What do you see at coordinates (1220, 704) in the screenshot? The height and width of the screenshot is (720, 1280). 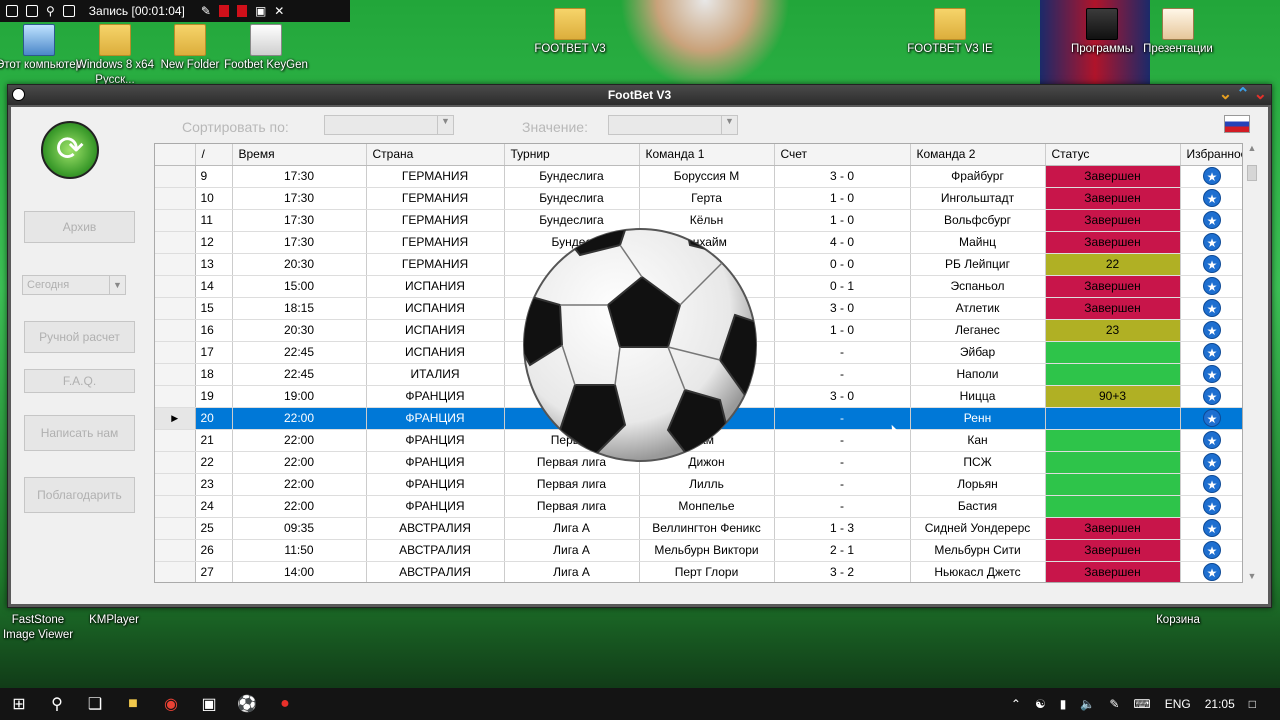 I see `clock: 21:05` at bounding box center [1220, 704].